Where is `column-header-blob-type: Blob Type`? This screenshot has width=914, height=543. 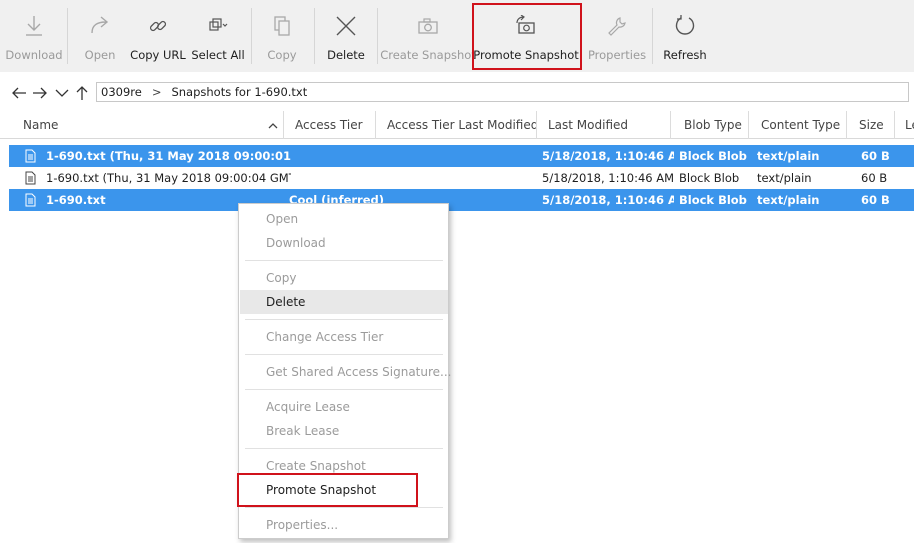 column-header-blob-type: Blob Type is located at coordinates (710, 125).